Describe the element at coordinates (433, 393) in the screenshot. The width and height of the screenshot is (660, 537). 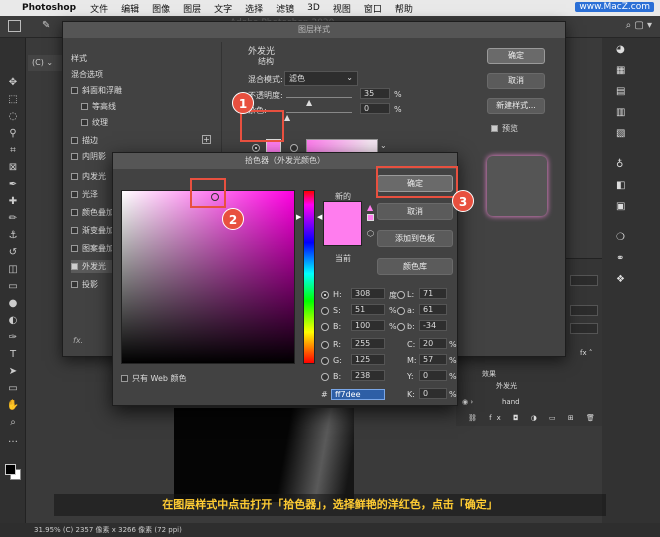
I see `k-input: 0` at that location.